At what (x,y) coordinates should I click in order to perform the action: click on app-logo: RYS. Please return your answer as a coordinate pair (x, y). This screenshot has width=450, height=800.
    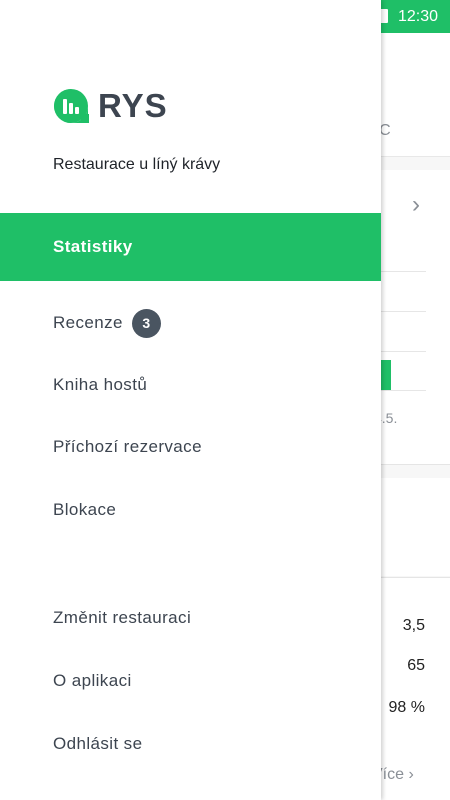
    Looking at the image, I should click on (110, 106).